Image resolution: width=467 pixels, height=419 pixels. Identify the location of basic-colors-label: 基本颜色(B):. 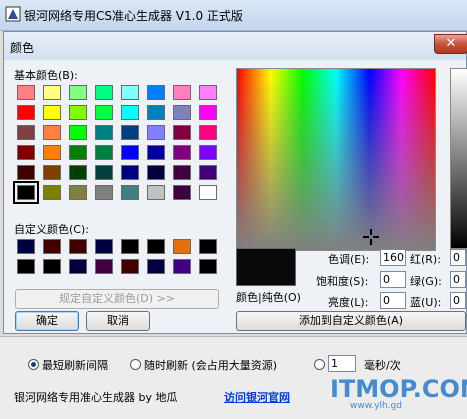
(46, 75).